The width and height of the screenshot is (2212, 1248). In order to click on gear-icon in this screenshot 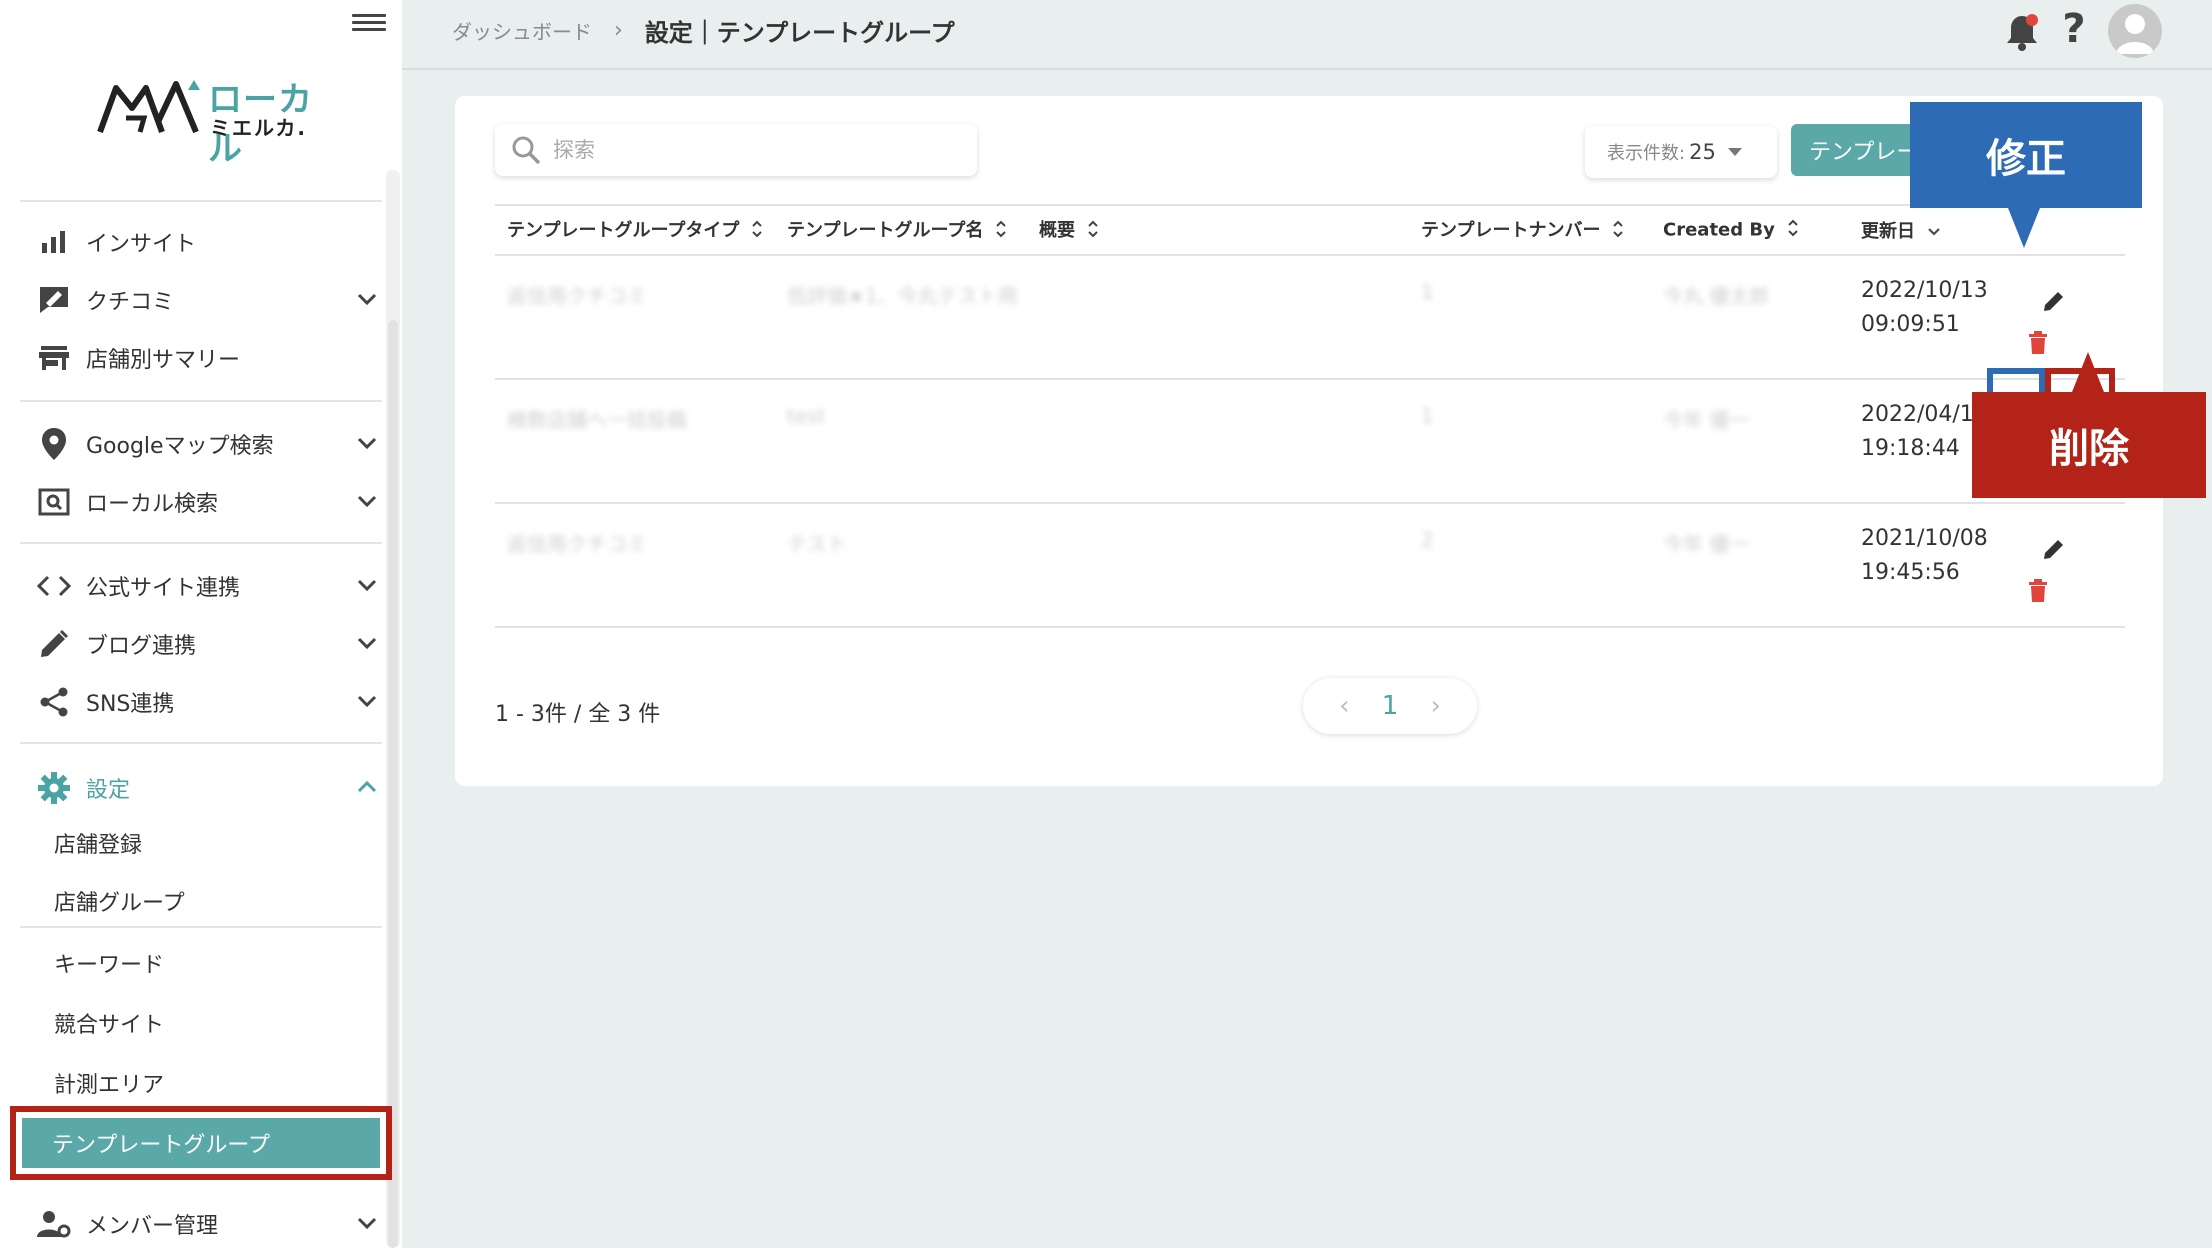, I will do `click(54, 788)`.